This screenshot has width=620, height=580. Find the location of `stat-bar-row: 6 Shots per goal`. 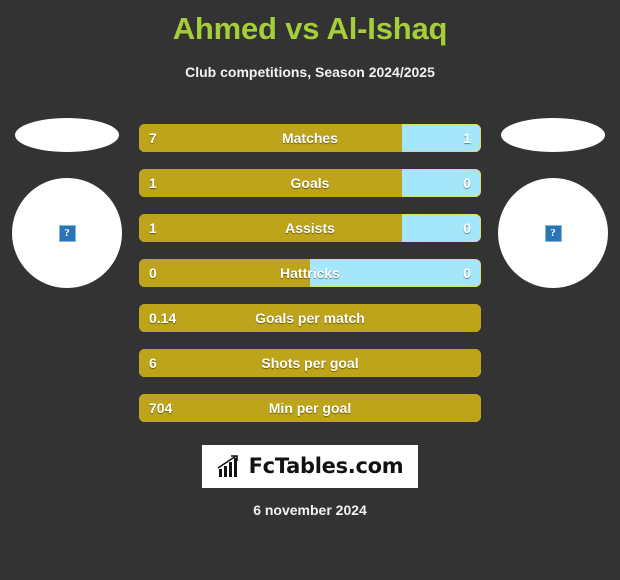

stat-bar-row: 6 Shots per goal is located at coordinates (310, 363).